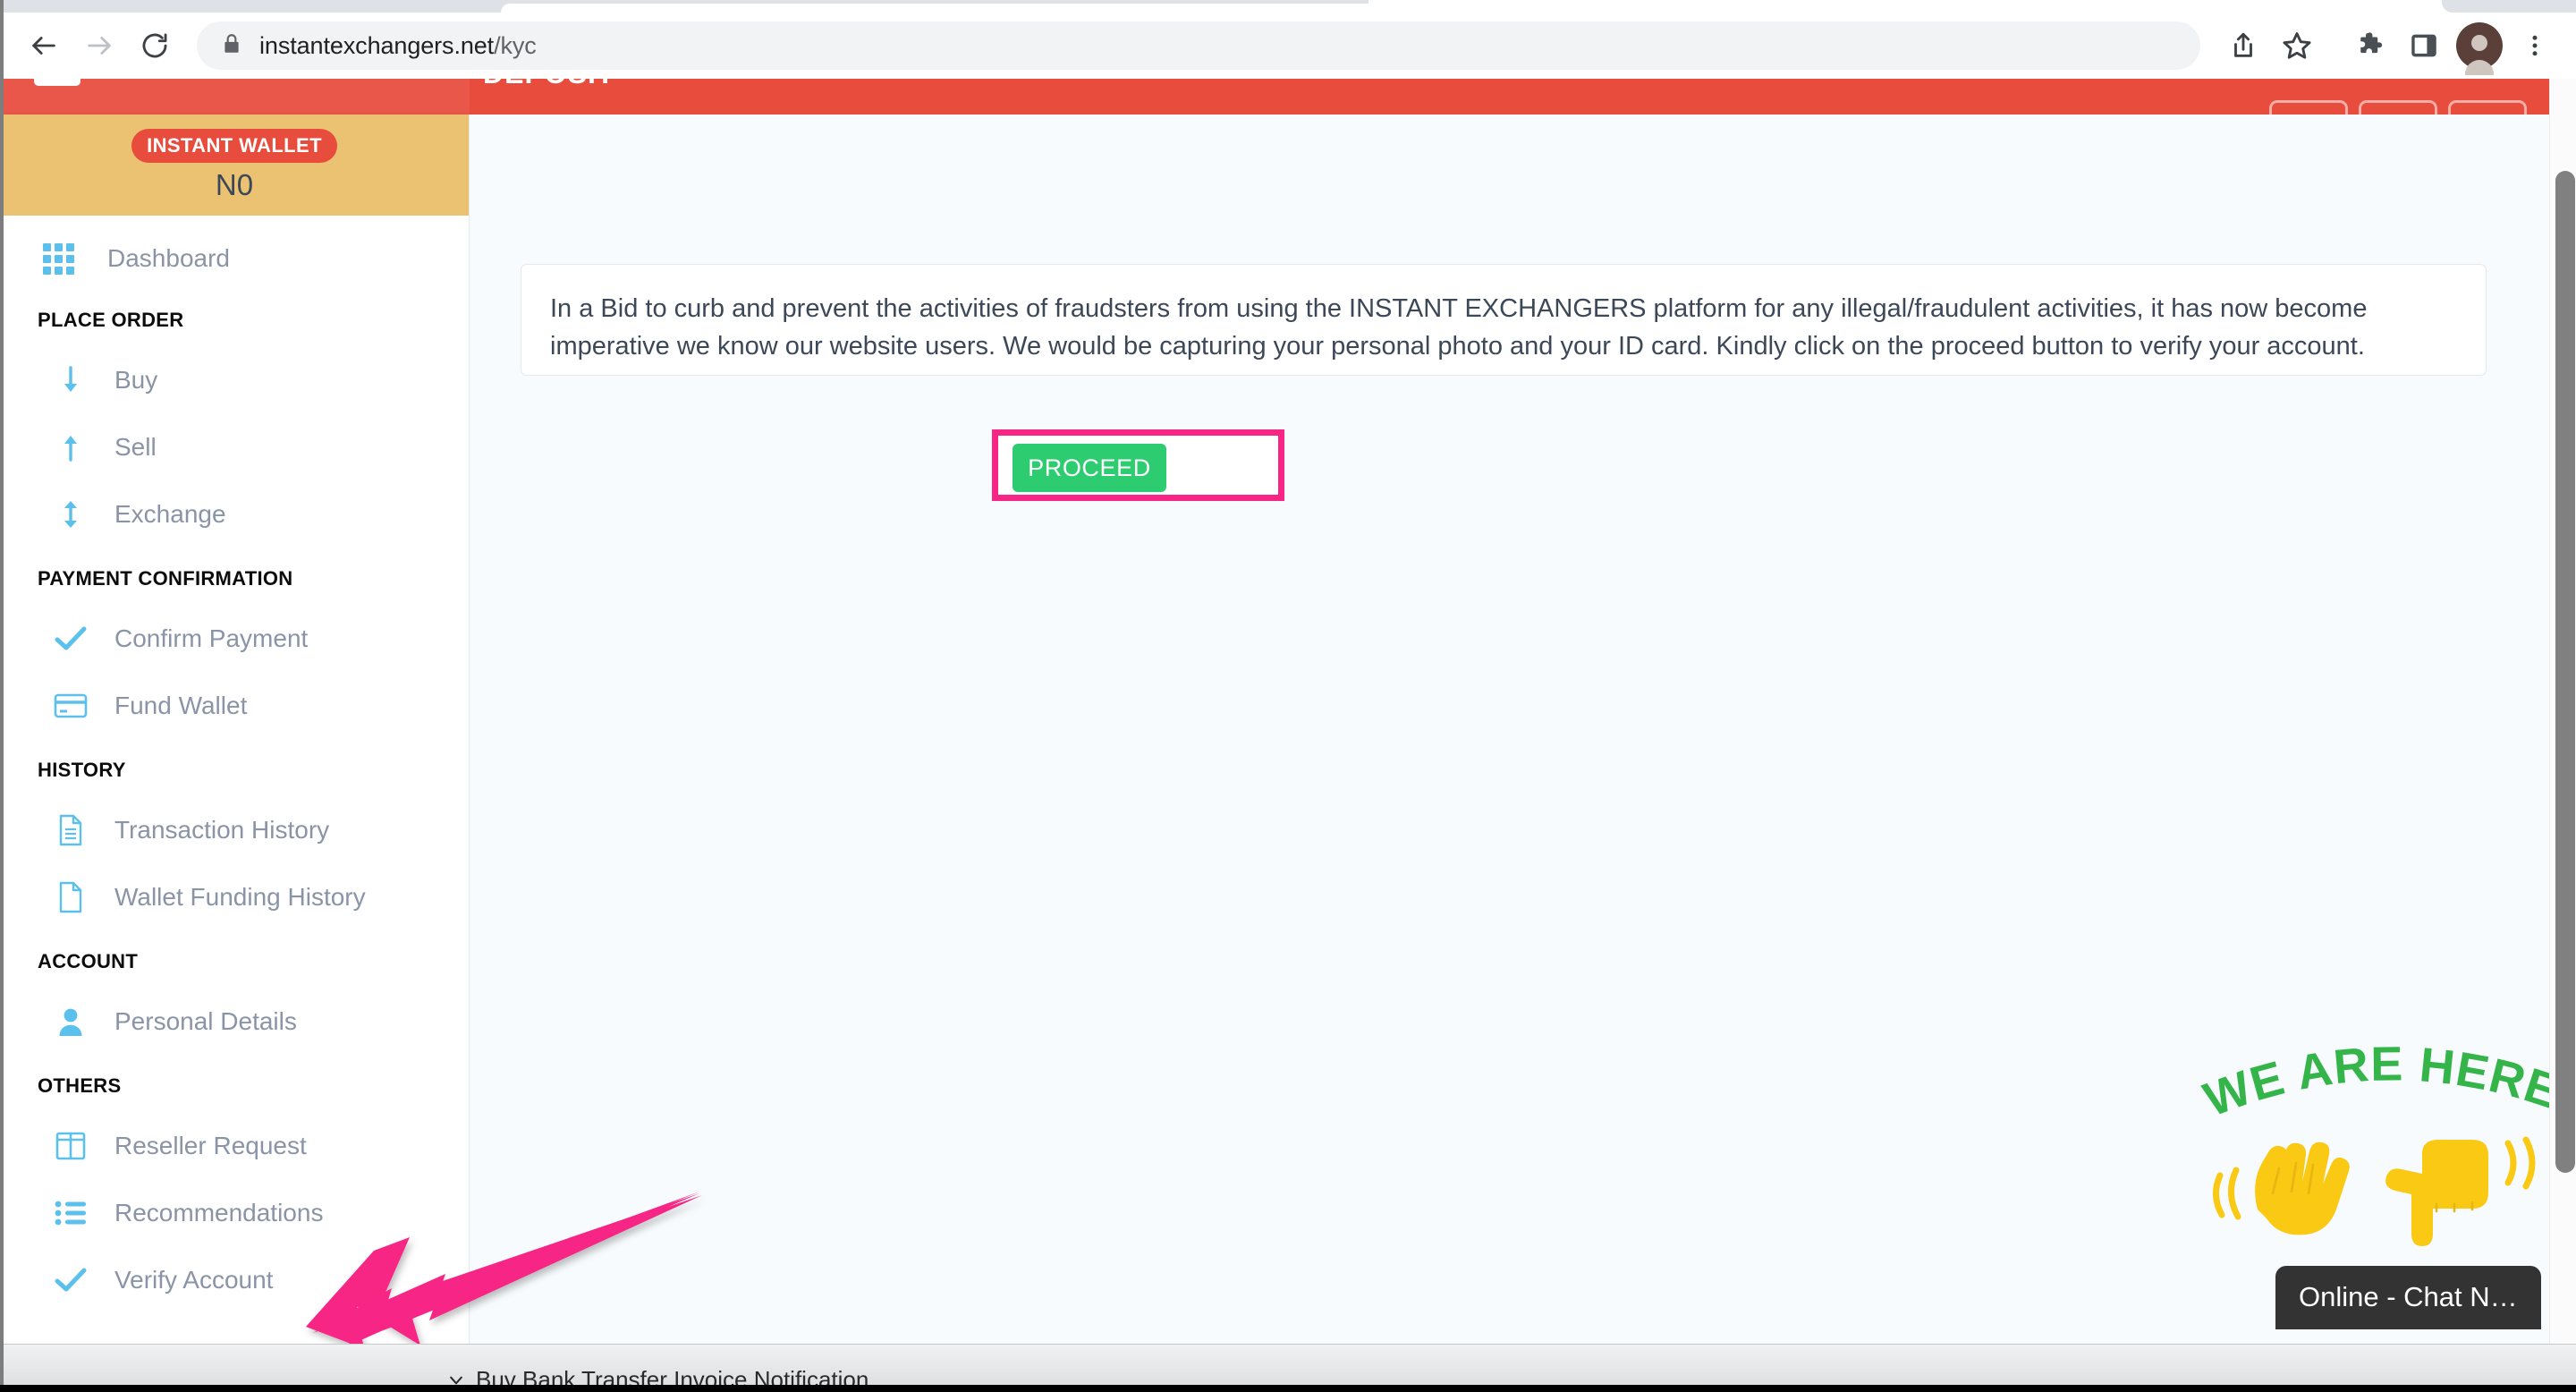 The height and width of the screenshot is (1392, 2576). What do you see at coordinates (219, 1212) in the screenshot?
I see `sidebar-item-label: Recommendations` at bounding box center [219, 1212].